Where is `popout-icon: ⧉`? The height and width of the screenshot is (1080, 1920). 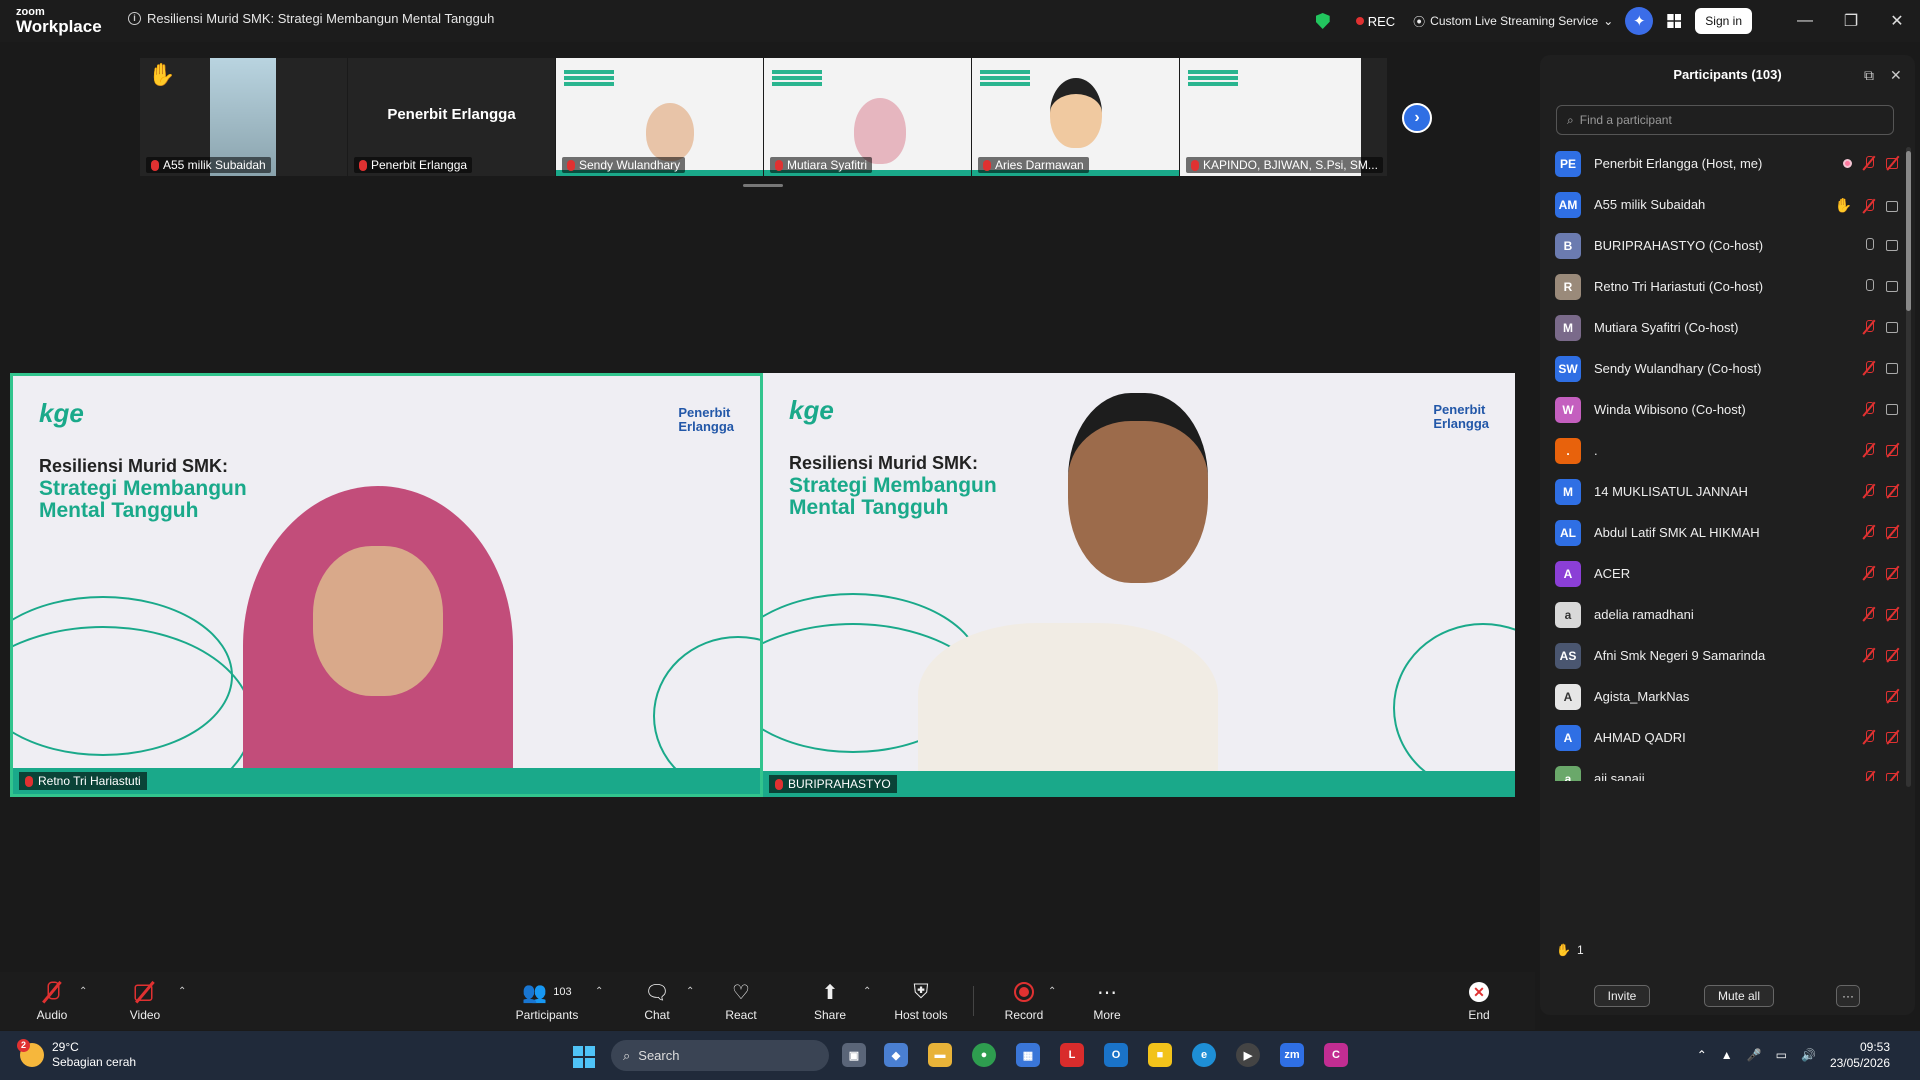
popout-icon: ⧉ is located at coordinates (1869, 75).